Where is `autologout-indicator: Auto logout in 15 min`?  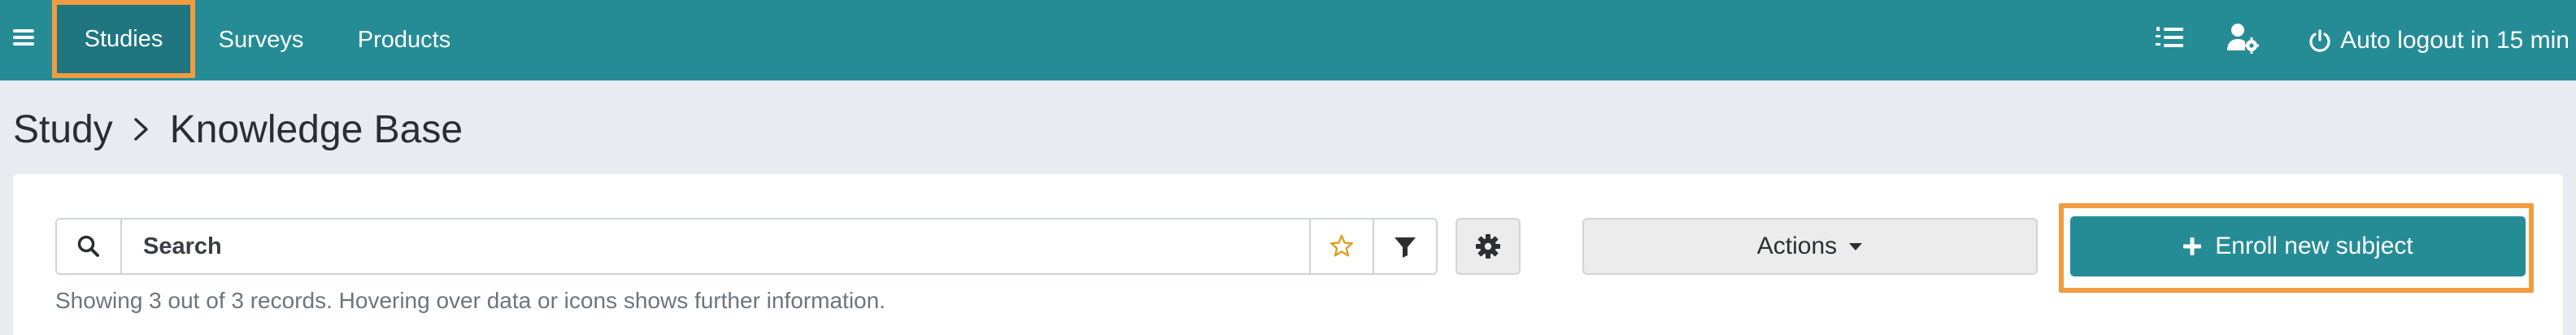
autologout-indicator: Auto logout in 15 min is located at coordinates (2438, 40).